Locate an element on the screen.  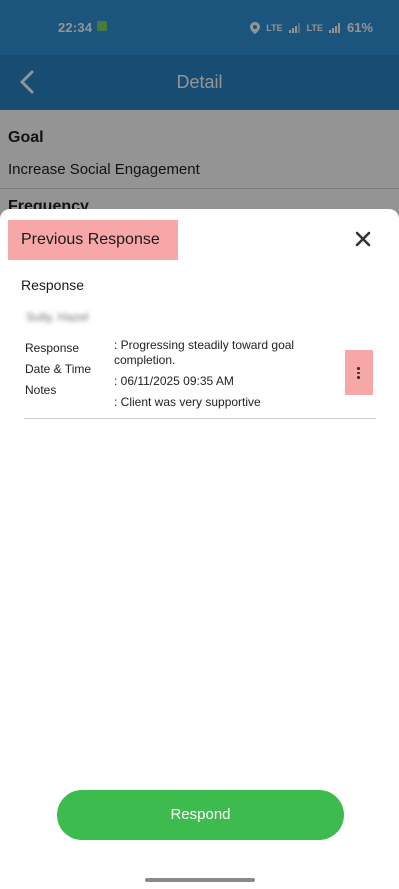
close-icon is located at coordinates (363, 239).